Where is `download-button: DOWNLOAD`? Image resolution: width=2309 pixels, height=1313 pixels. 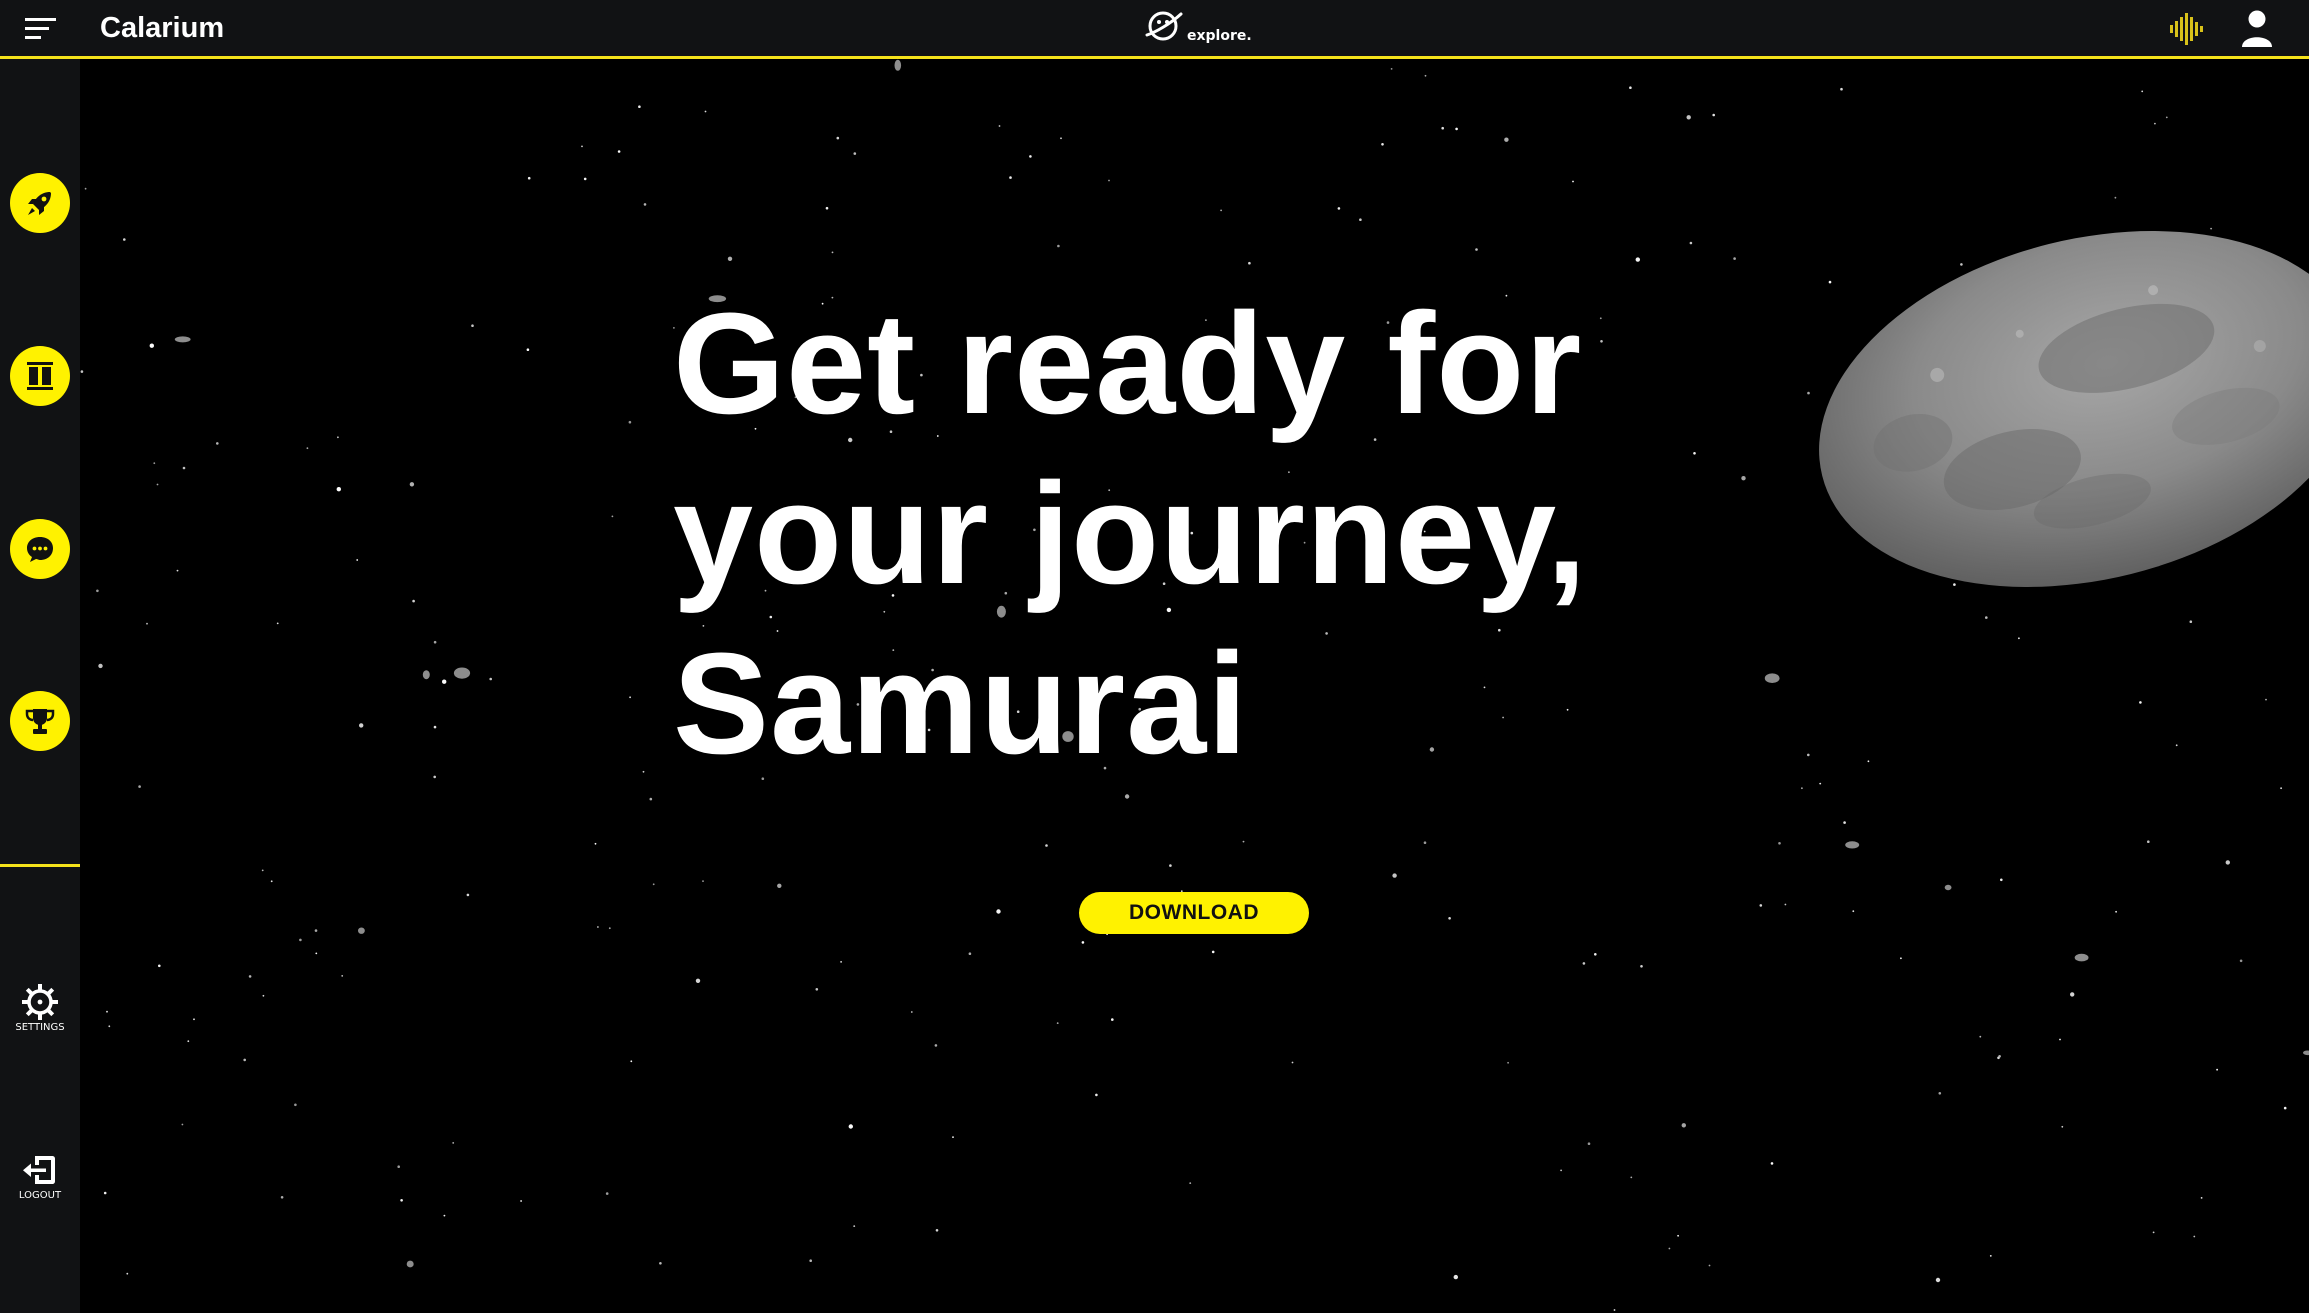
download-button: DOWNLOAD is located at coordinates (1194, 913).